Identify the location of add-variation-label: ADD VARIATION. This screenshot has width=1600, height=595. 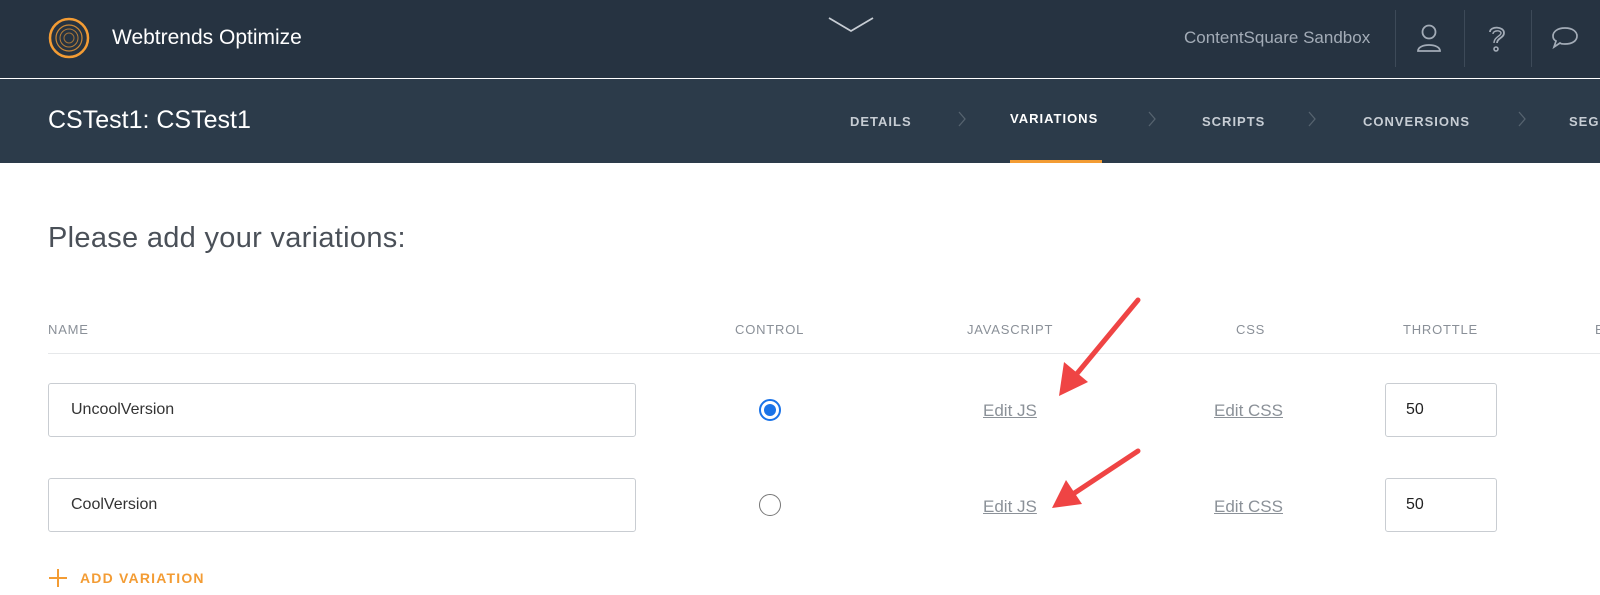
(142, 578).